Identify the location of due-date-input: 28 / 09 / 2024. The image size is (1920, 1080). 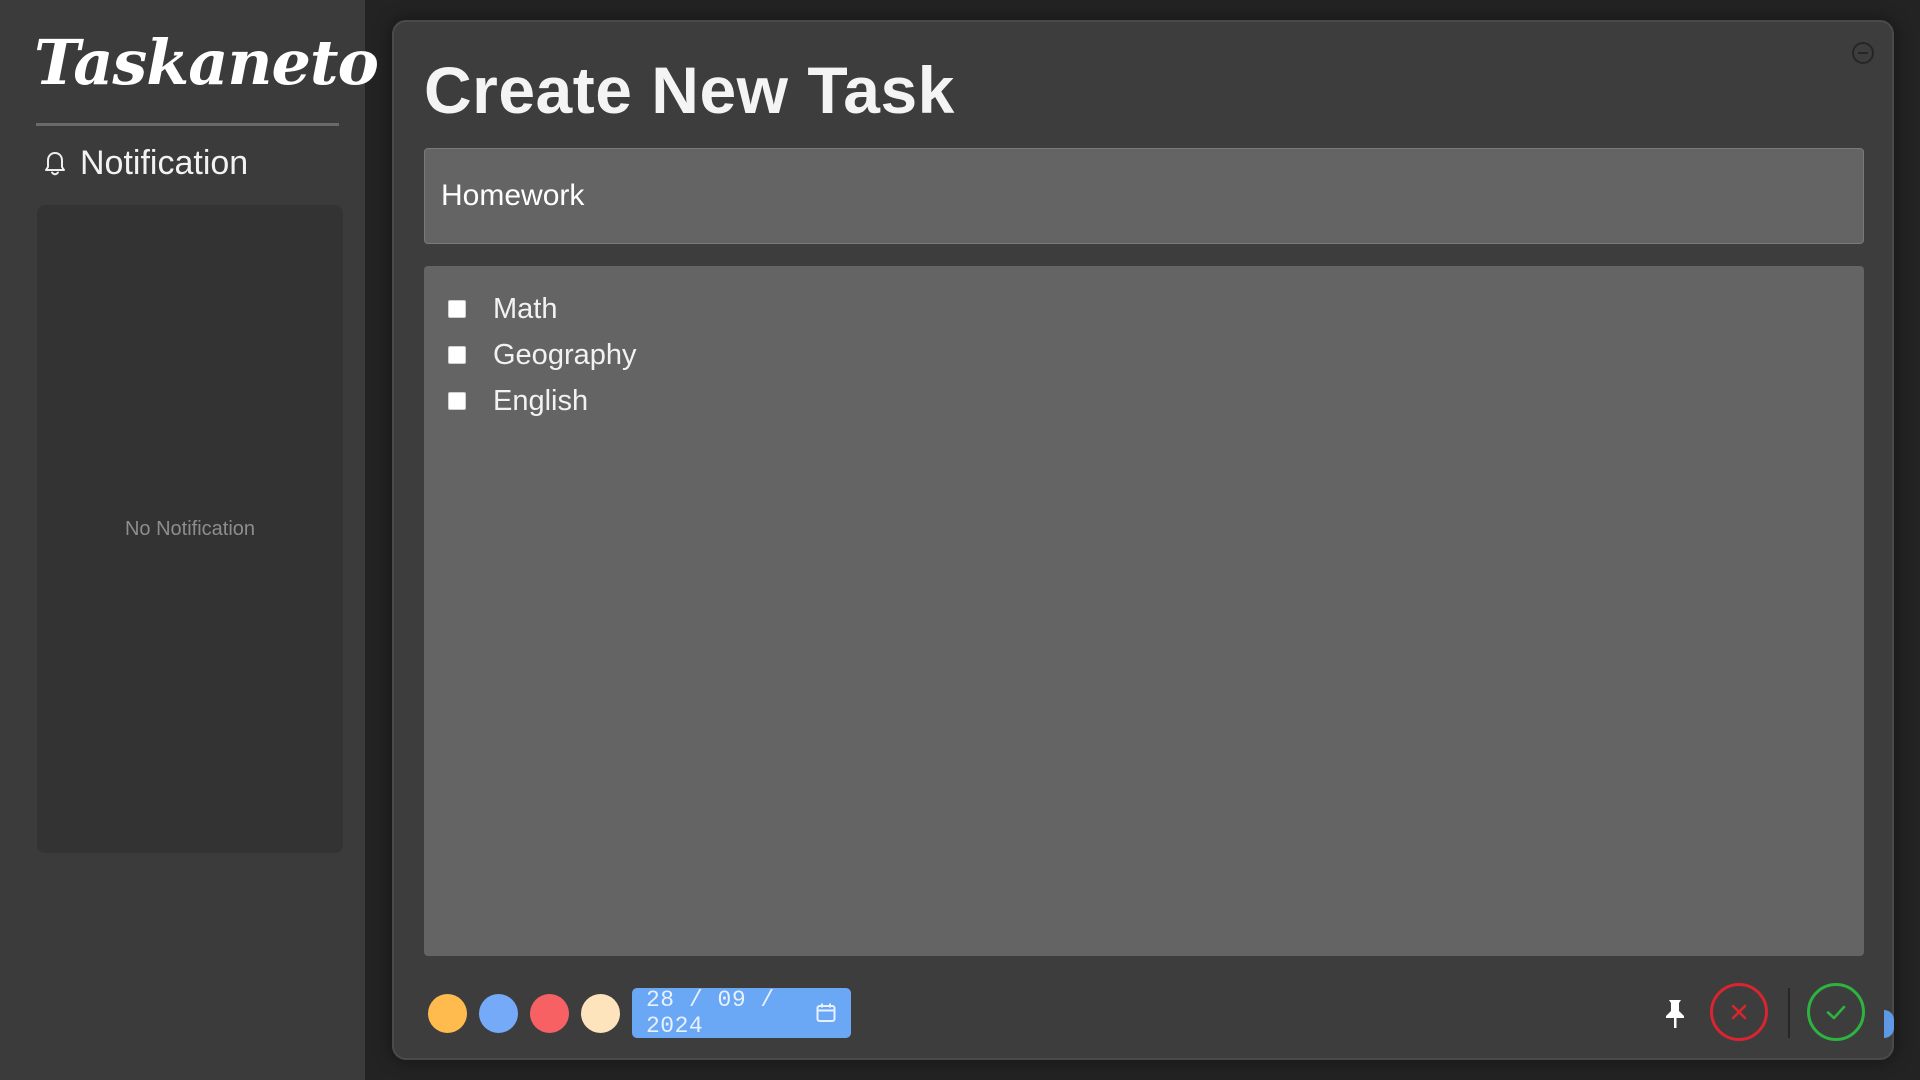
(741, 1013).